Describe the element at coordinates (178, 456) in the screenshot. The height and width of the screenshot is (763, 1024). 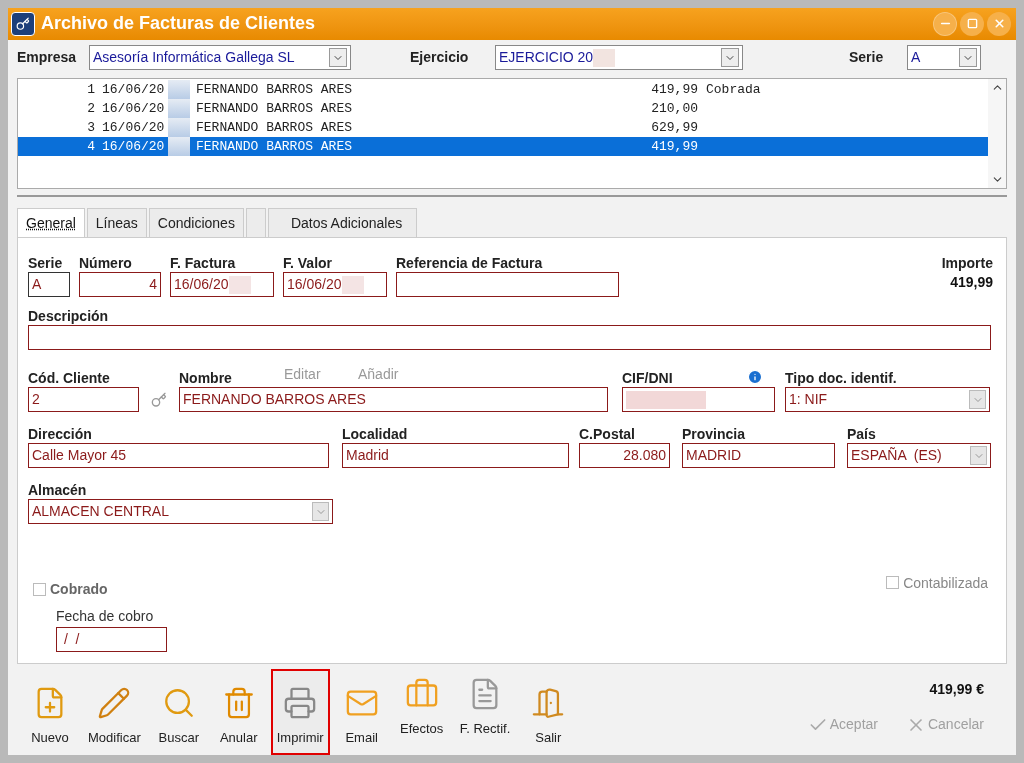
I see `input-field: Calle Mayor 45` at that location.